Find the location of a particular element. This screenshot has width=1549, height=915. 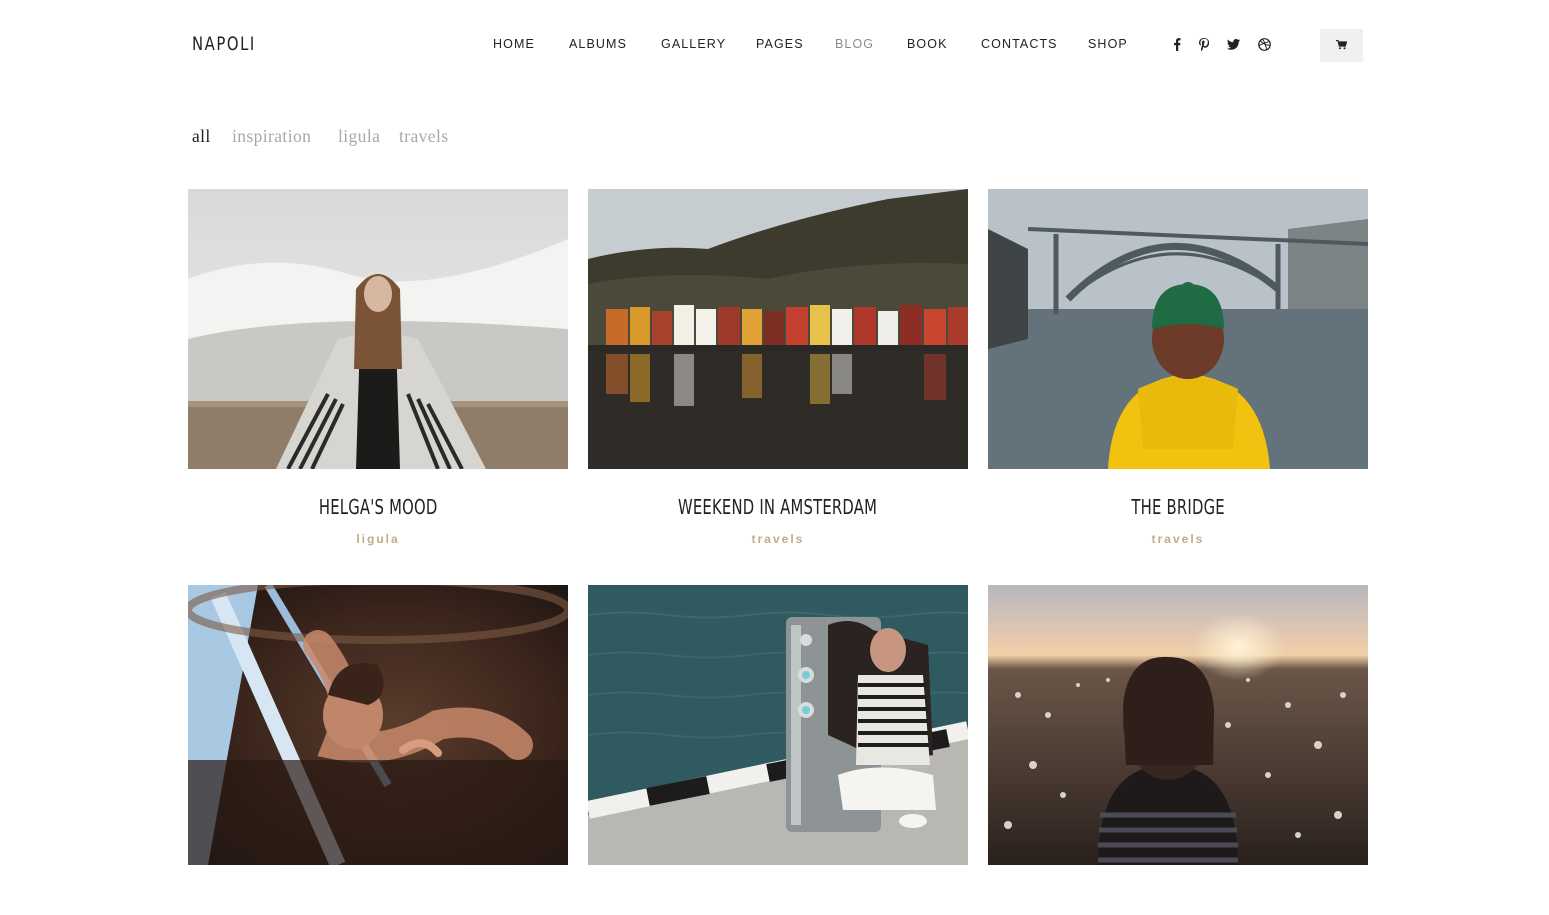

filter-inspiration: inspiration is located at coordinates (271, 136).